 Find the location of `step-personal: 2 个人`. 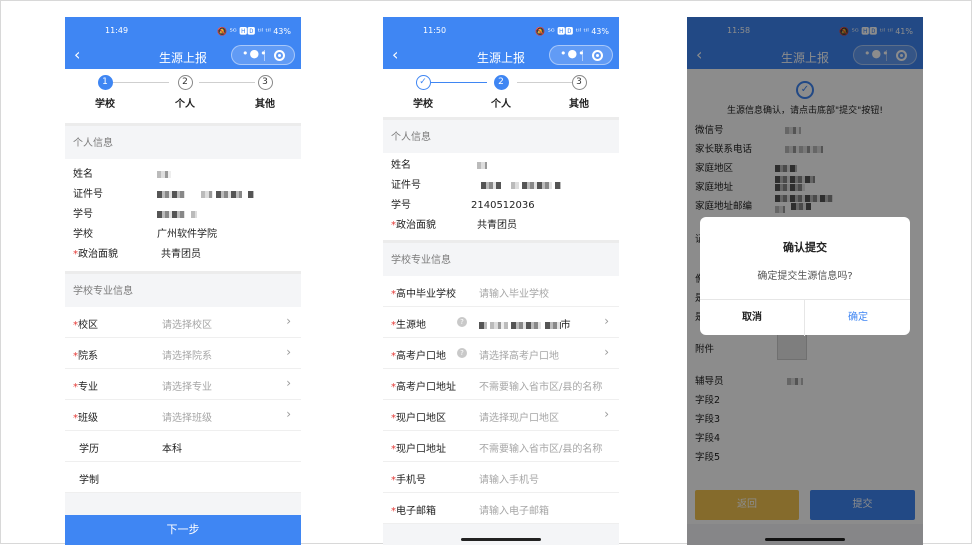

step-personal: 2 个人 is located at coordinates (501, 92).